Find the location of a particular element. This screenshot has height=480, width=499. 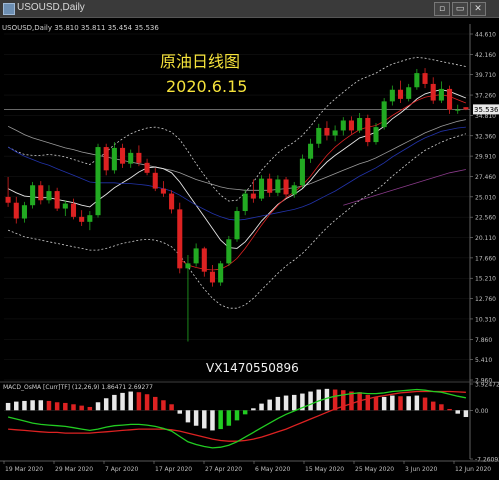

price-tick-label: 29.910 is located at coordinates (485, 157).